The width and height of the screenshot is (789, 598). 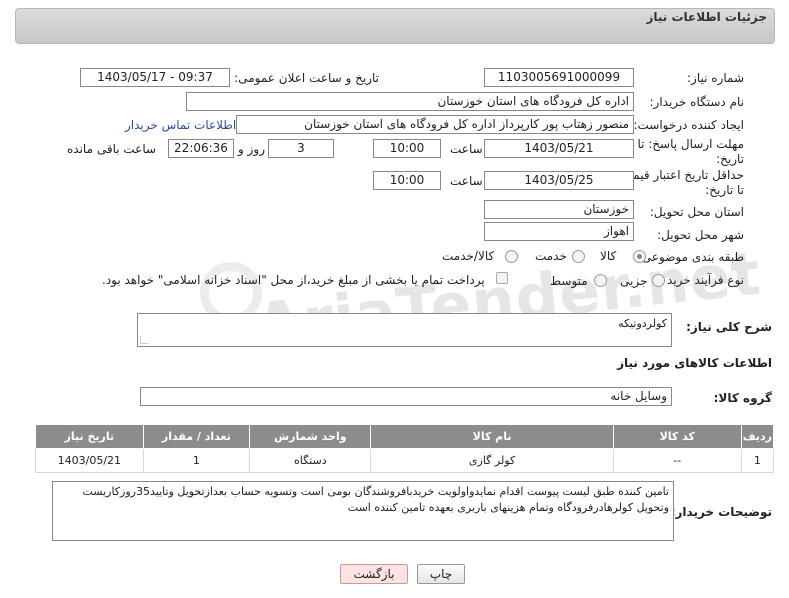 I want to click on city-label: شهر محل تحویل:, so click(x=700, y=235).